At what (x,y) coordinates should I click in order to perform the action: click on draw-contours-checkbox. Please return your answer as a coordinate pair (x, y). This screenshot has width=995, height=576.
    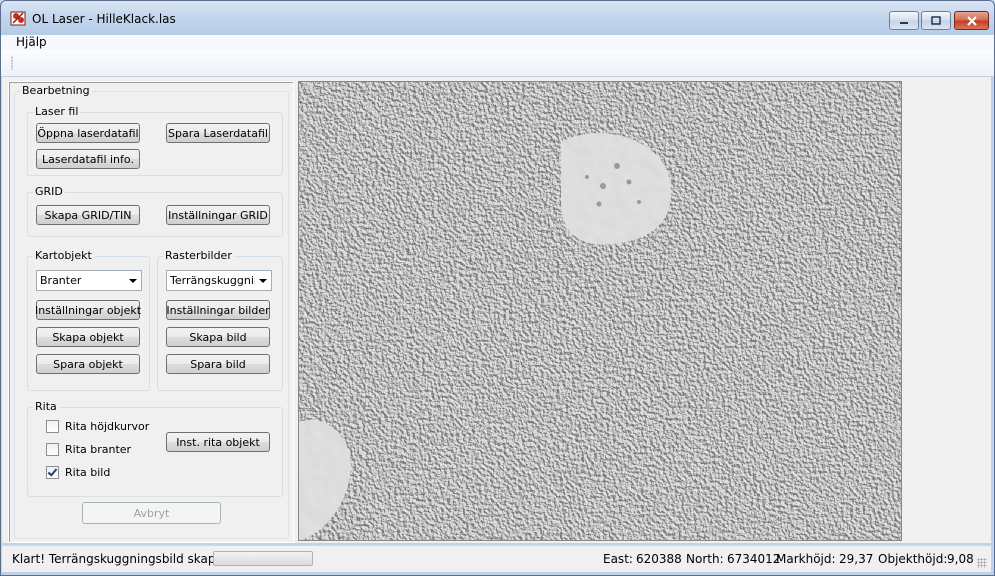
    Looking at the image, I should click on (52, 426).